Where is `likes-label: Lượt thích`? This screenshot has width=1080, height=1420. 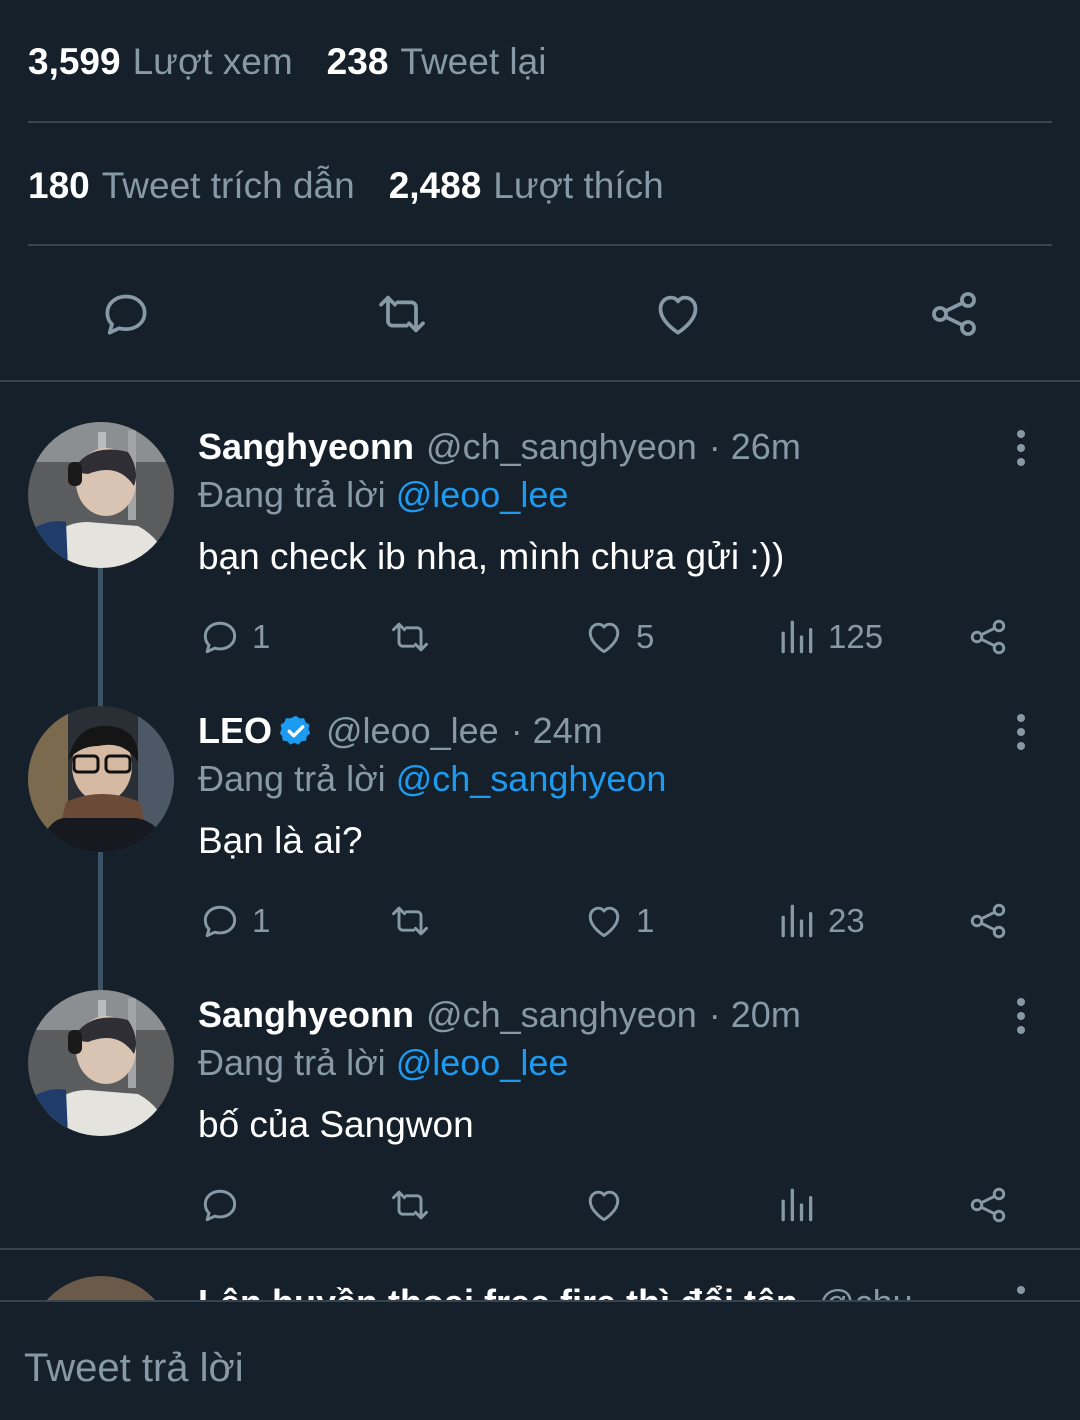 likes-label: Lượt thích is located at coordinates (578, 186).